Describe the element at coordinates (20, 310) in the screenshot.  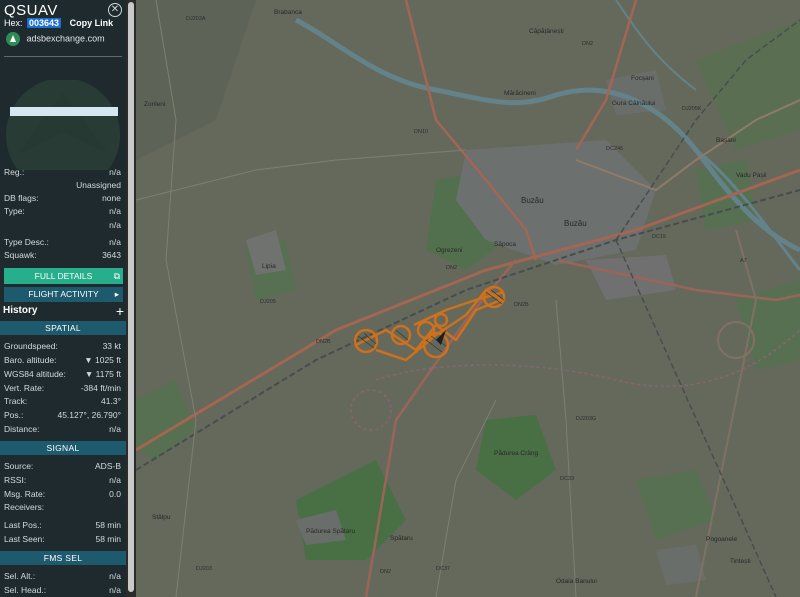
I see `history-label: History` at that location.